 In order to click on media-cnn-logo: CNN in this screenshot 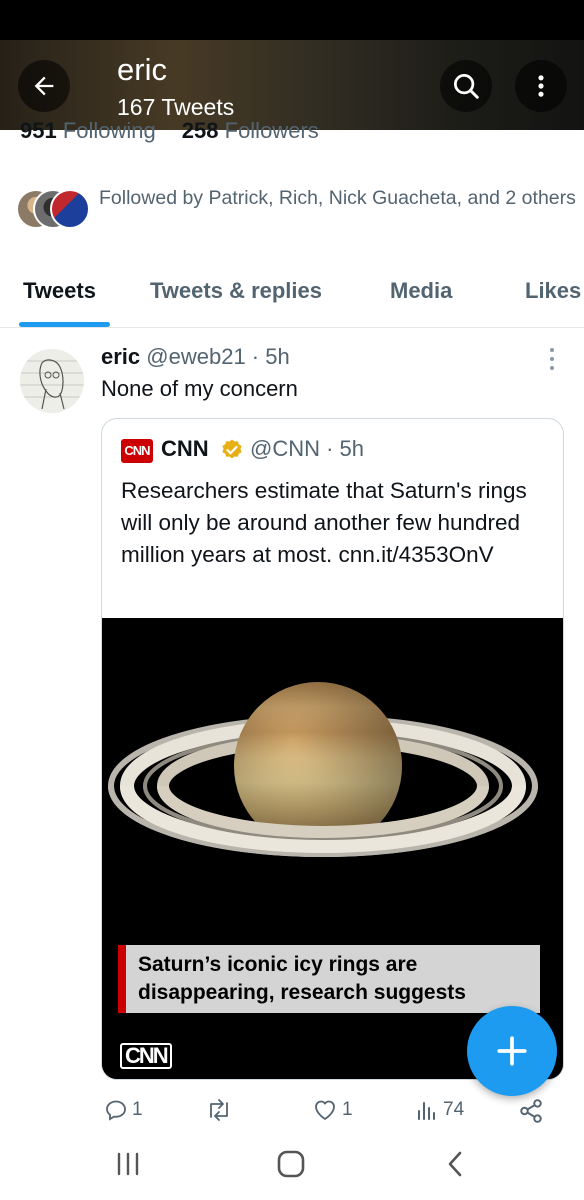, I will do `click(146, 1056)`.